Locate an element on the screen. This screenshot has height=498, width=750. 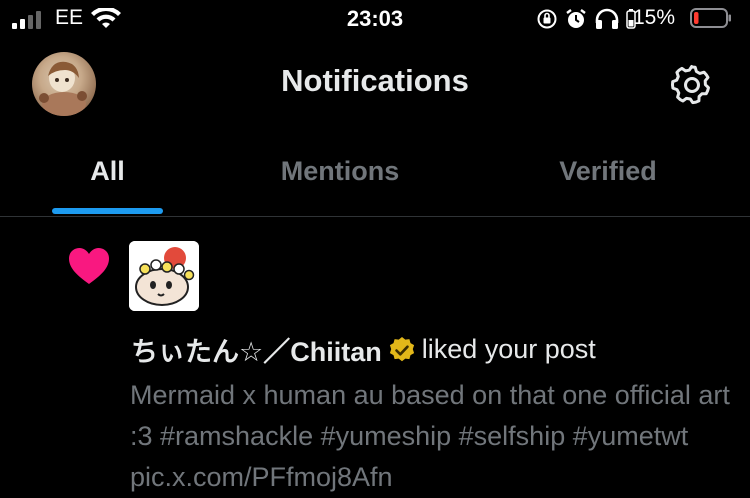
gear-icon is located at coordinates (692, 85).